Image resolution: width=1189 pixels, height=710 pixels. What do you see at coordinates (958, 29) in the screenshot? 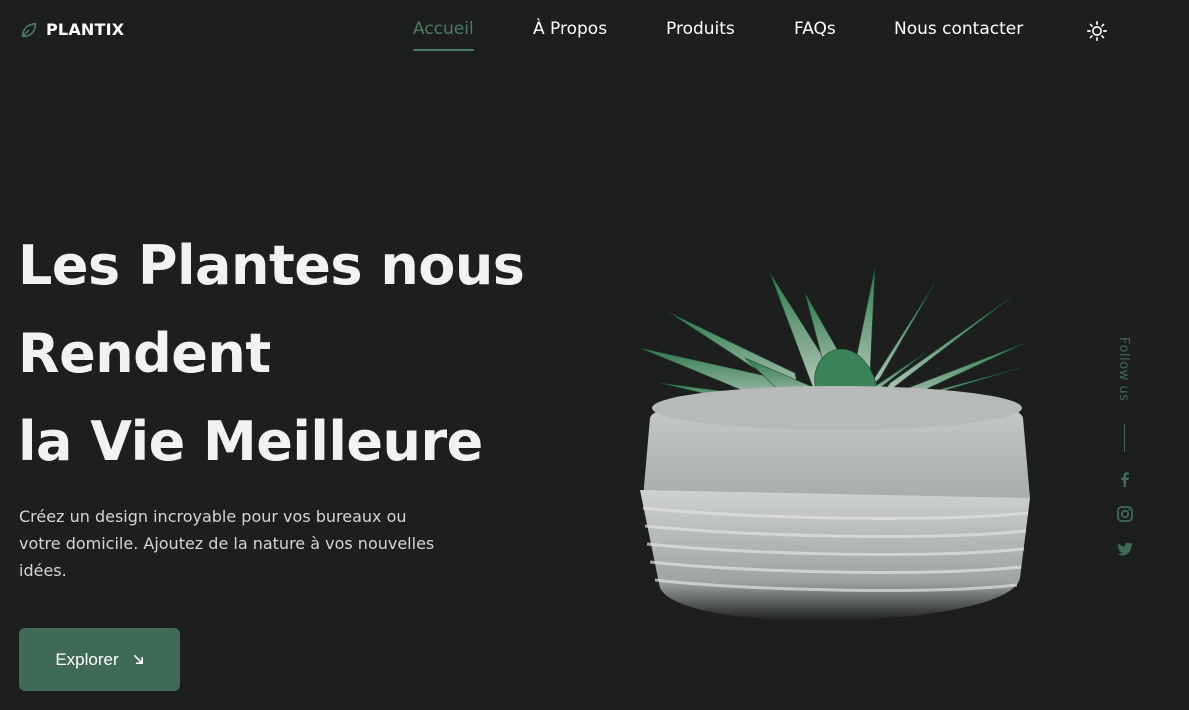
I see `nav-contact: Nous contacter` at bounding box center [958, 29].